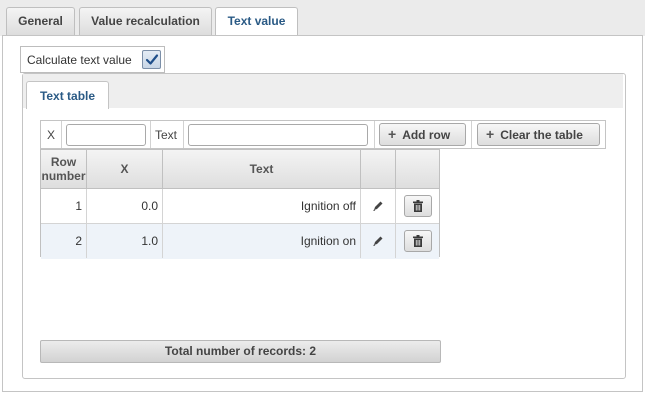 This screenshot has width=645, height=395. I want to click on tab-text-table: Text table, so click(67, 95).